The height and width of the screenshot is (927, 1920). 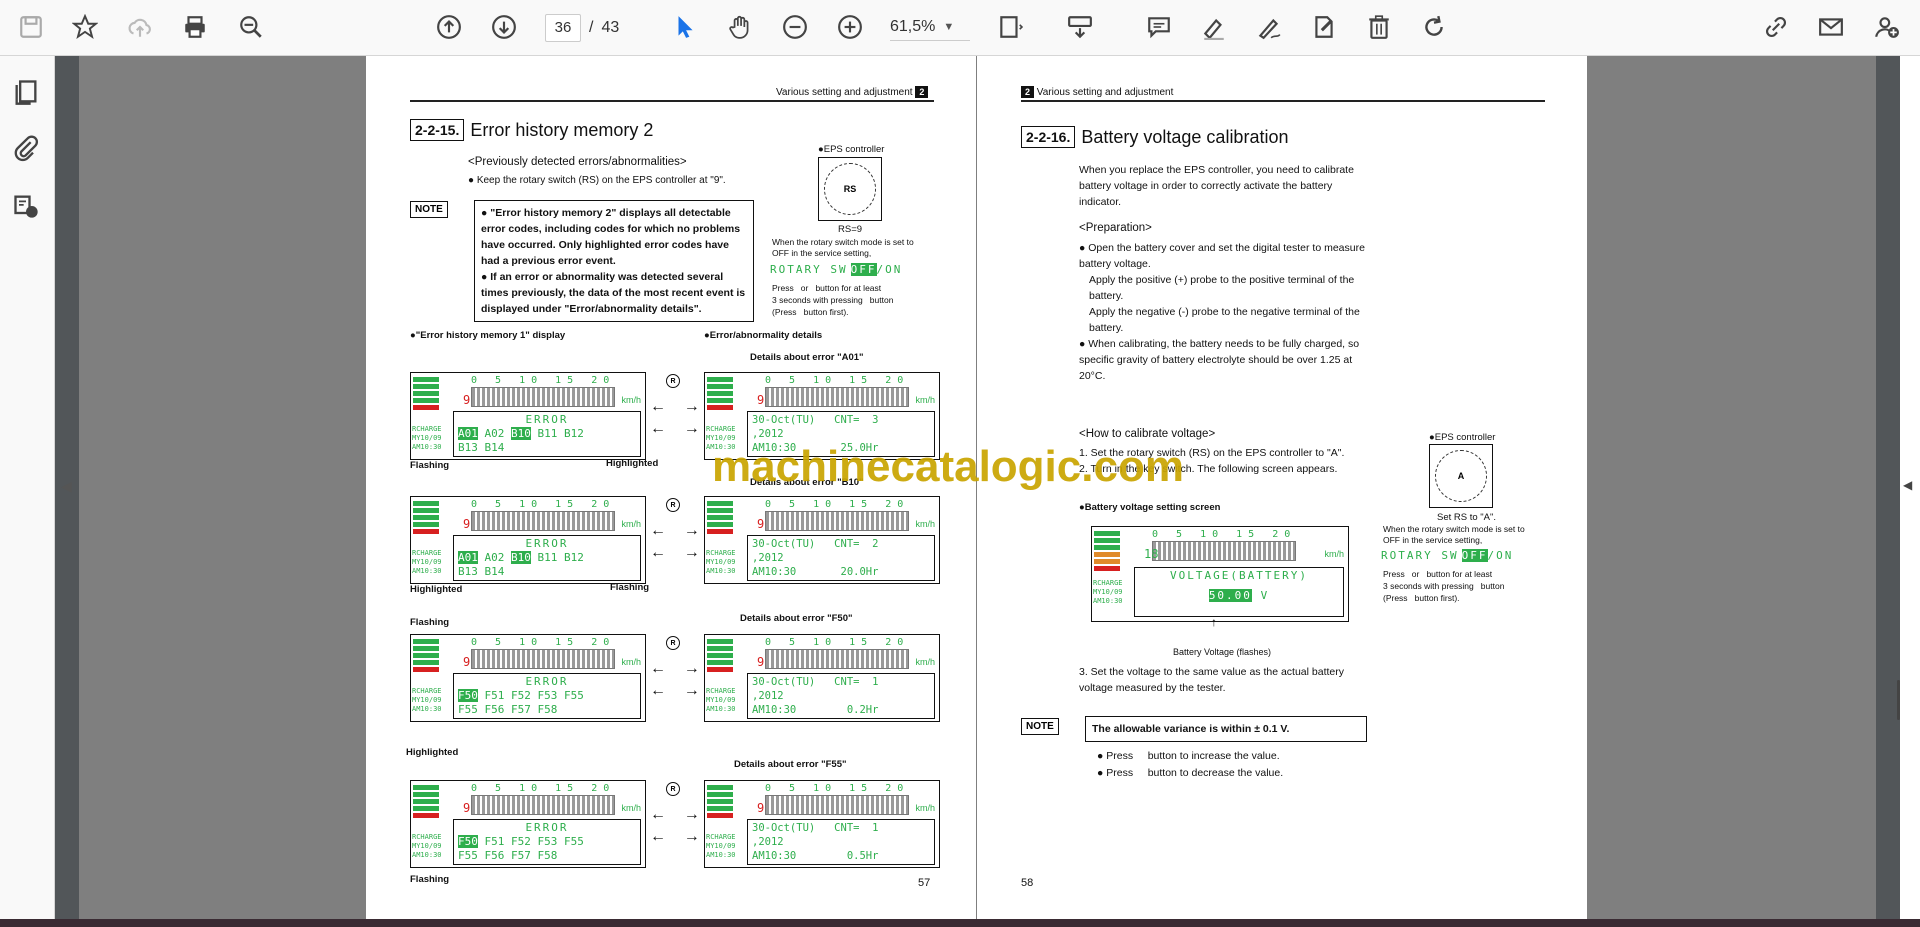 What do you see at coordinates (27, 149) in the screenshot?
I see `attachments-icon` at bounding box center [27, 149].